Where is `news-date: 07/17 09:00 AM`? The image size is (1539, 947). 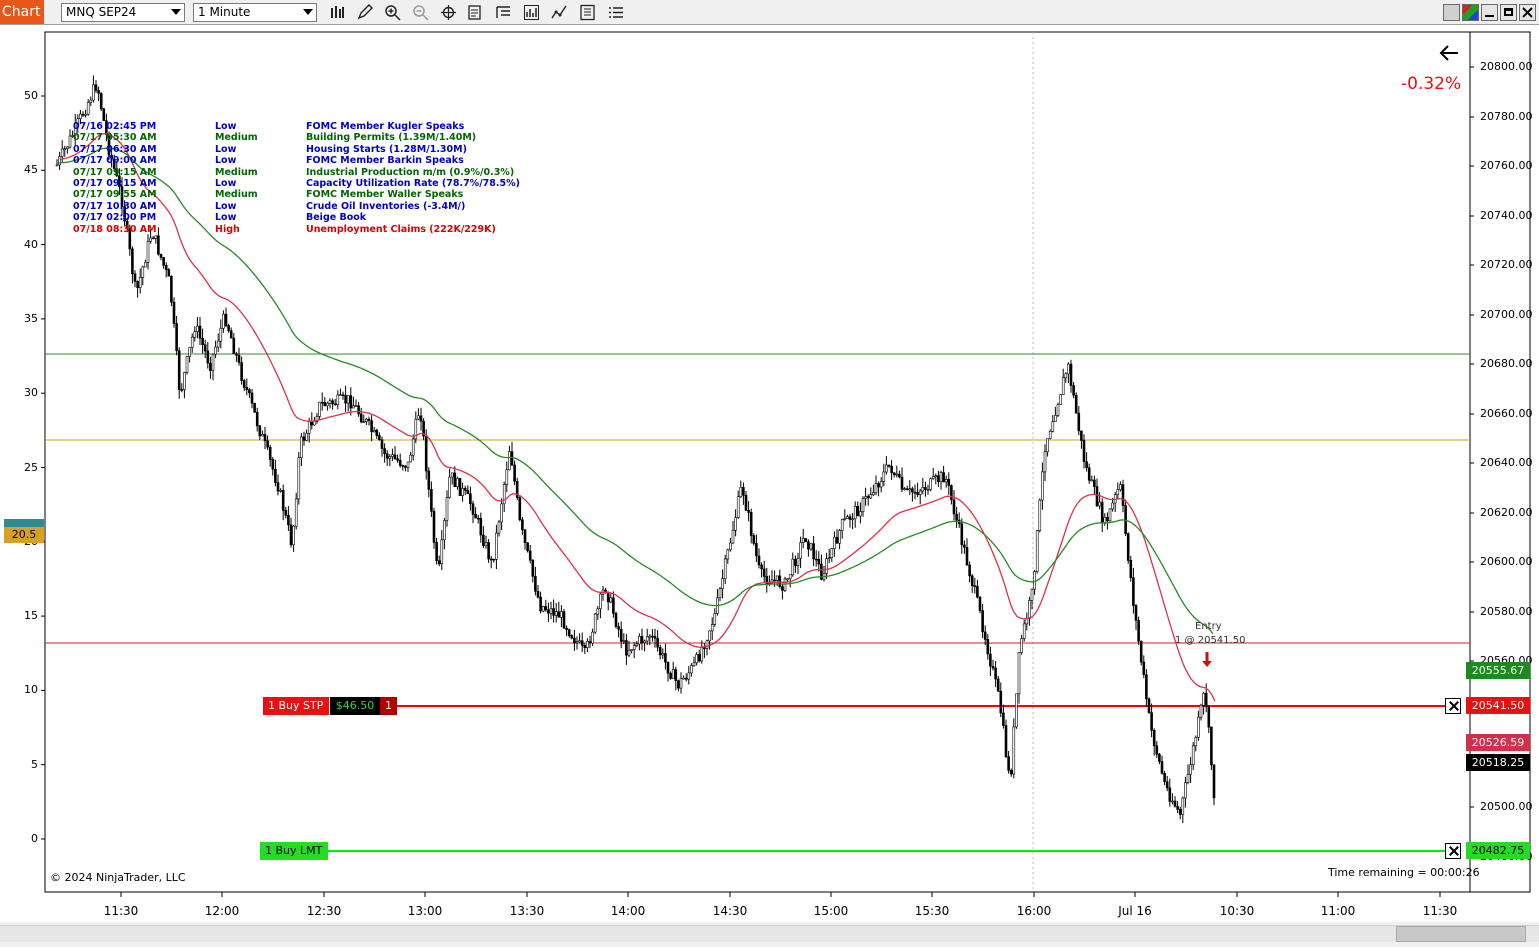
news-date: 07/17 09:00 AM is located at coordinates (115, 161).